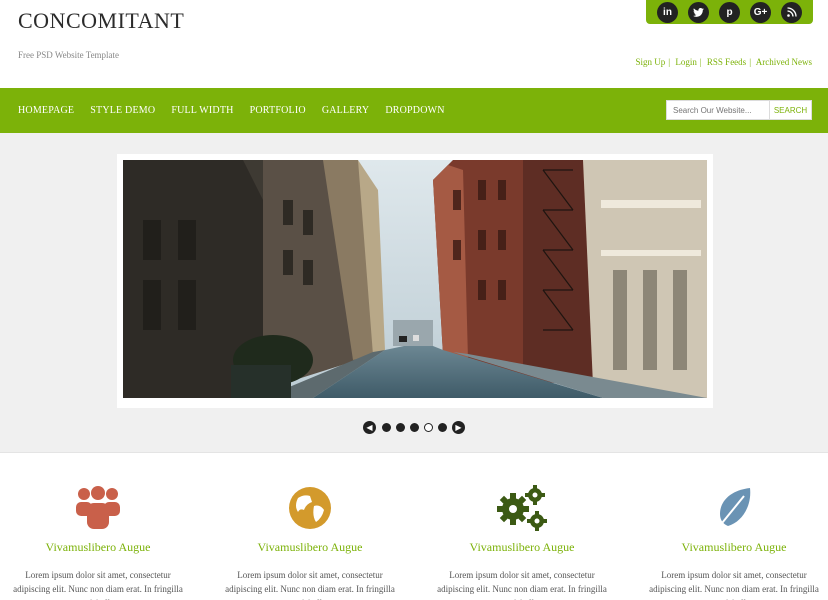 This screenshot has height=600, width=828. I want to click on leaf-icon, so click(734, 508).